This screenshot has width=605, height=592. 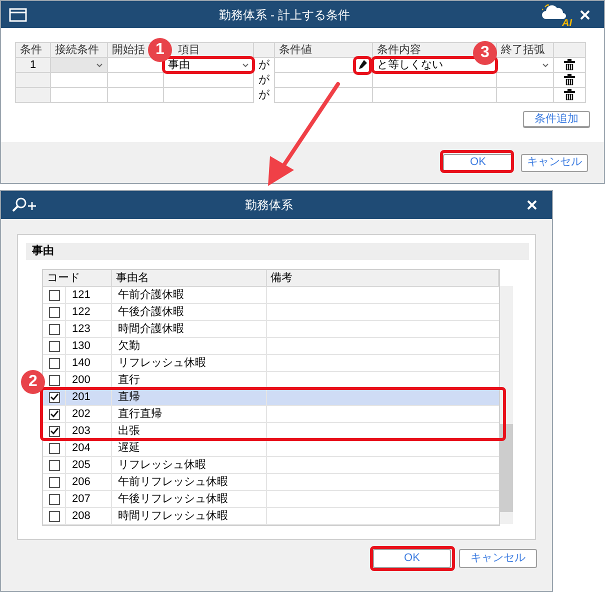 I want to click on window-title: 勤務体系 - 計上する条件, so click(x=284, y=15).